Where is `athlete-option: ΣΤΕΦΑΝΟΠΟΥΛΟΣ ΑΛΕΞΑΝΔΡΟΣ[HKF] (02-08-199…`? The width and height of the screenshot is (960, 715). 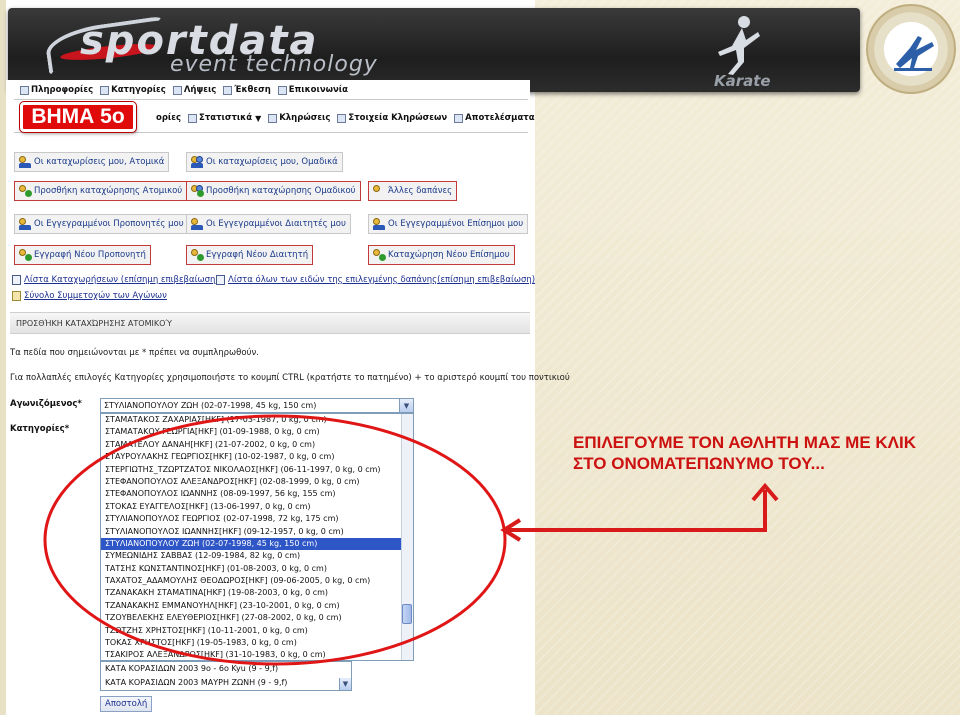
athlete-option: ΣΤΕΦΑΝΟΠΟΥΛΟΣ ΑΛΕΞΑΝΔΡΟΣ[HKF] (02-08-199… is located at coordinates (257, 482).